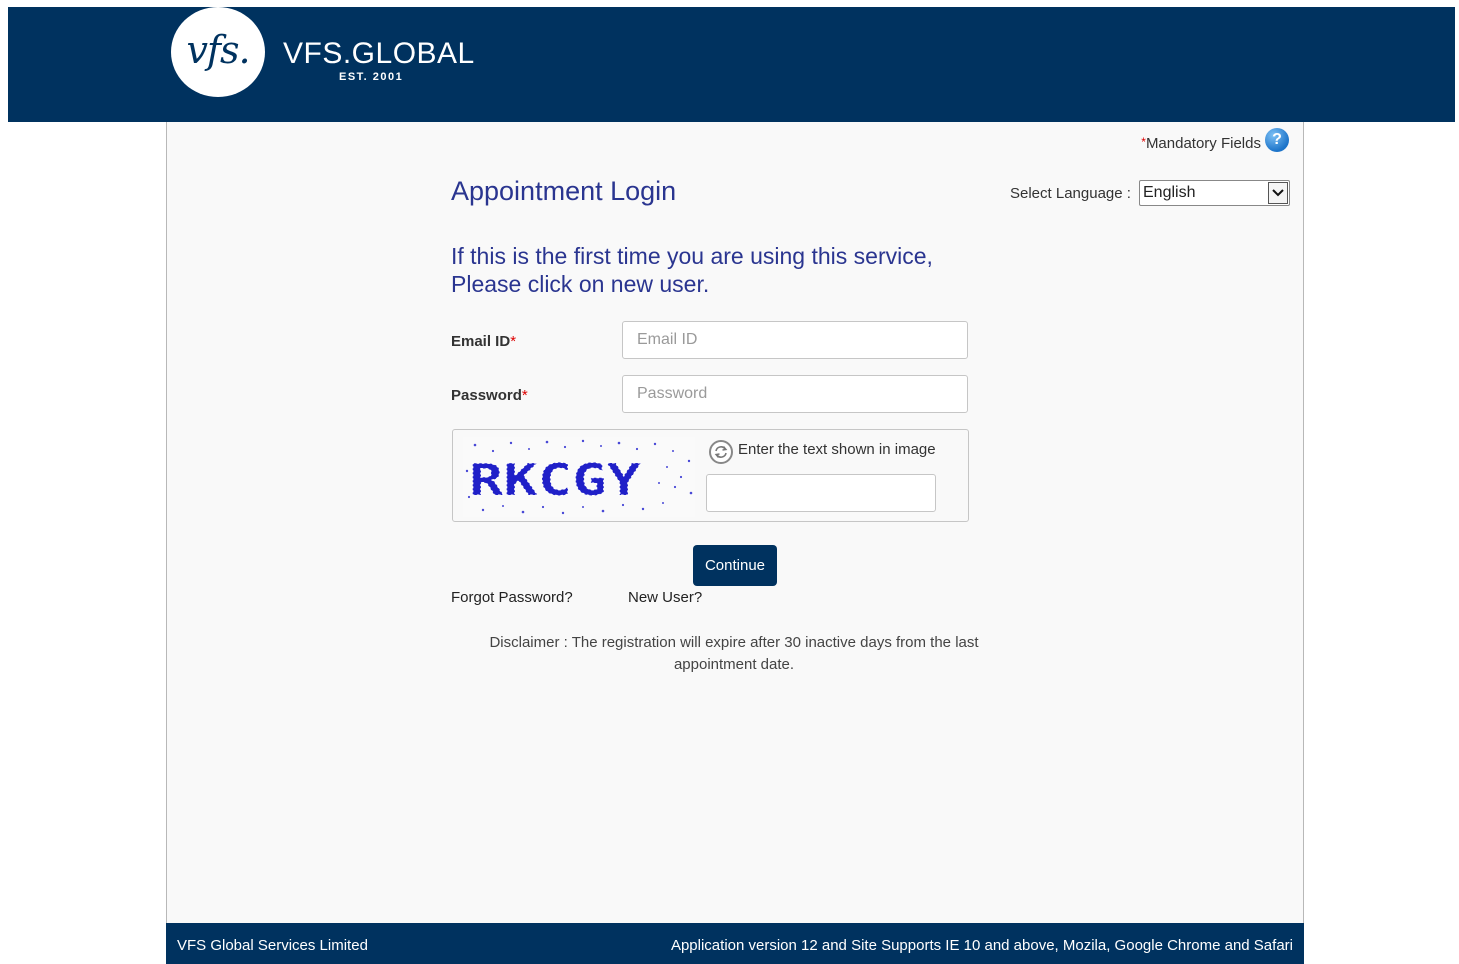 The height and width of the screenshot is (964, 1459). What do you see at coordinates (272, 945) in the screenshot?
I see `footer-company: VFS Global Services Limited` at bounding box center [272, 945].